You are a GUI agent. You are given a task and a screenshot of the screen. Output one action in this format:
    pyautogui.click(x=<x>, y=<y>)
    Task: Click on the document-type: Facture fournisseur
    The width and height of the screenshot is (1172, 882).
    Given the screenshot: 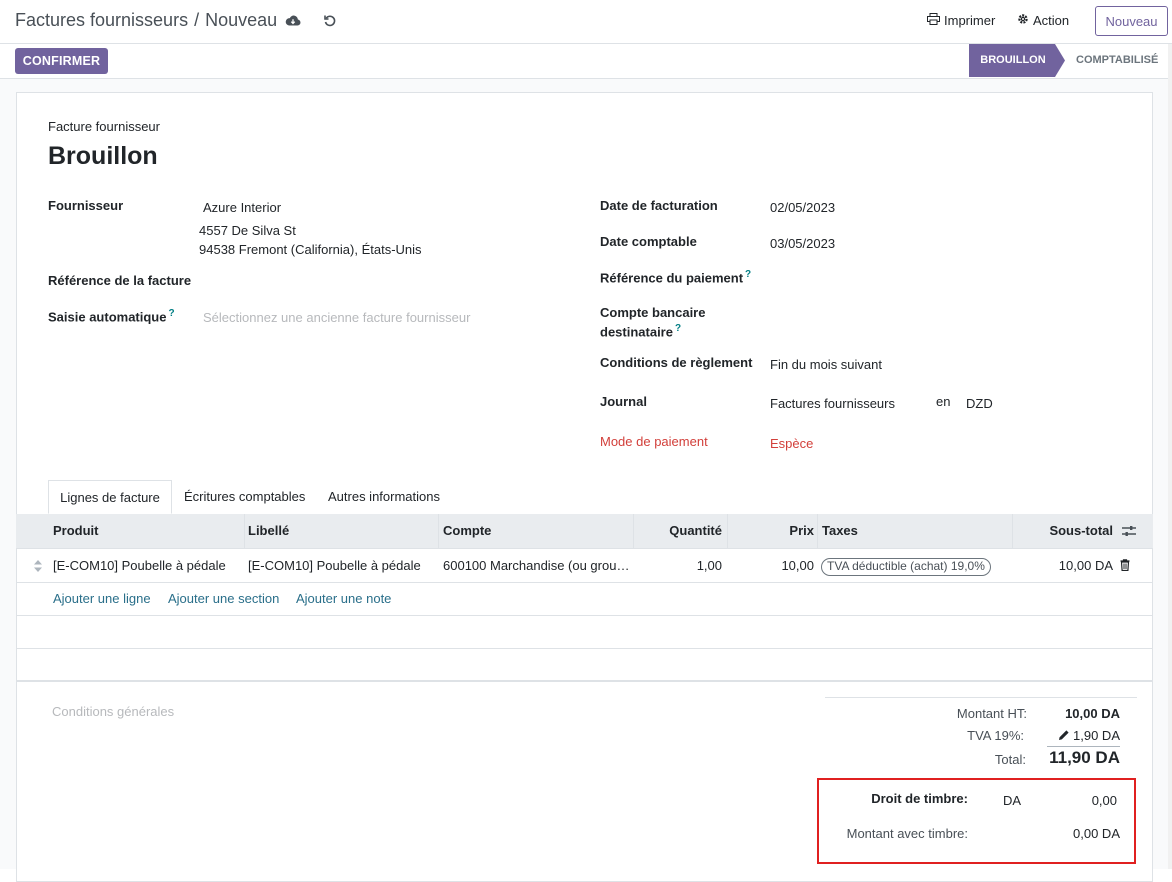 What is the action you would take?
    pyautogui.click(x=104, y=126)
    